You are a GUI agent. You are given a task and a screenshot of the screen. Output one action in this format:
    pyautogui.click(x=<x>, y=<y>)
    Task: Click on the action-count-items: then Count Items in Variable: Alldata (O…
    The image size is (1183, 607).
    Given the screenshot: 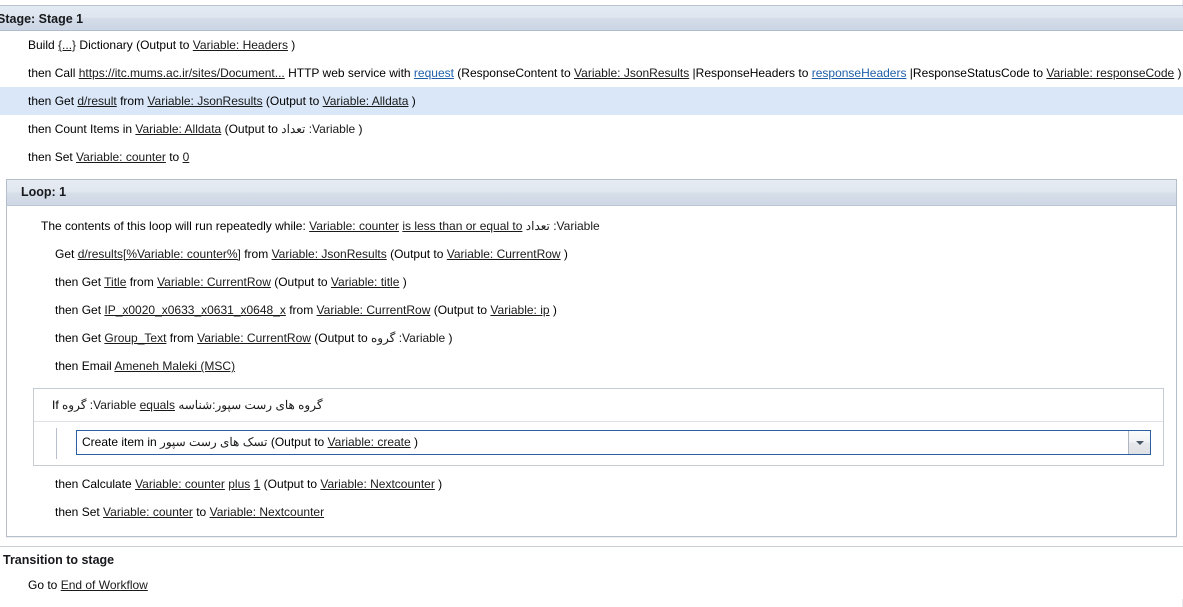 What is the action you would take?
    pyautogui.click(x=591, y=129)
    